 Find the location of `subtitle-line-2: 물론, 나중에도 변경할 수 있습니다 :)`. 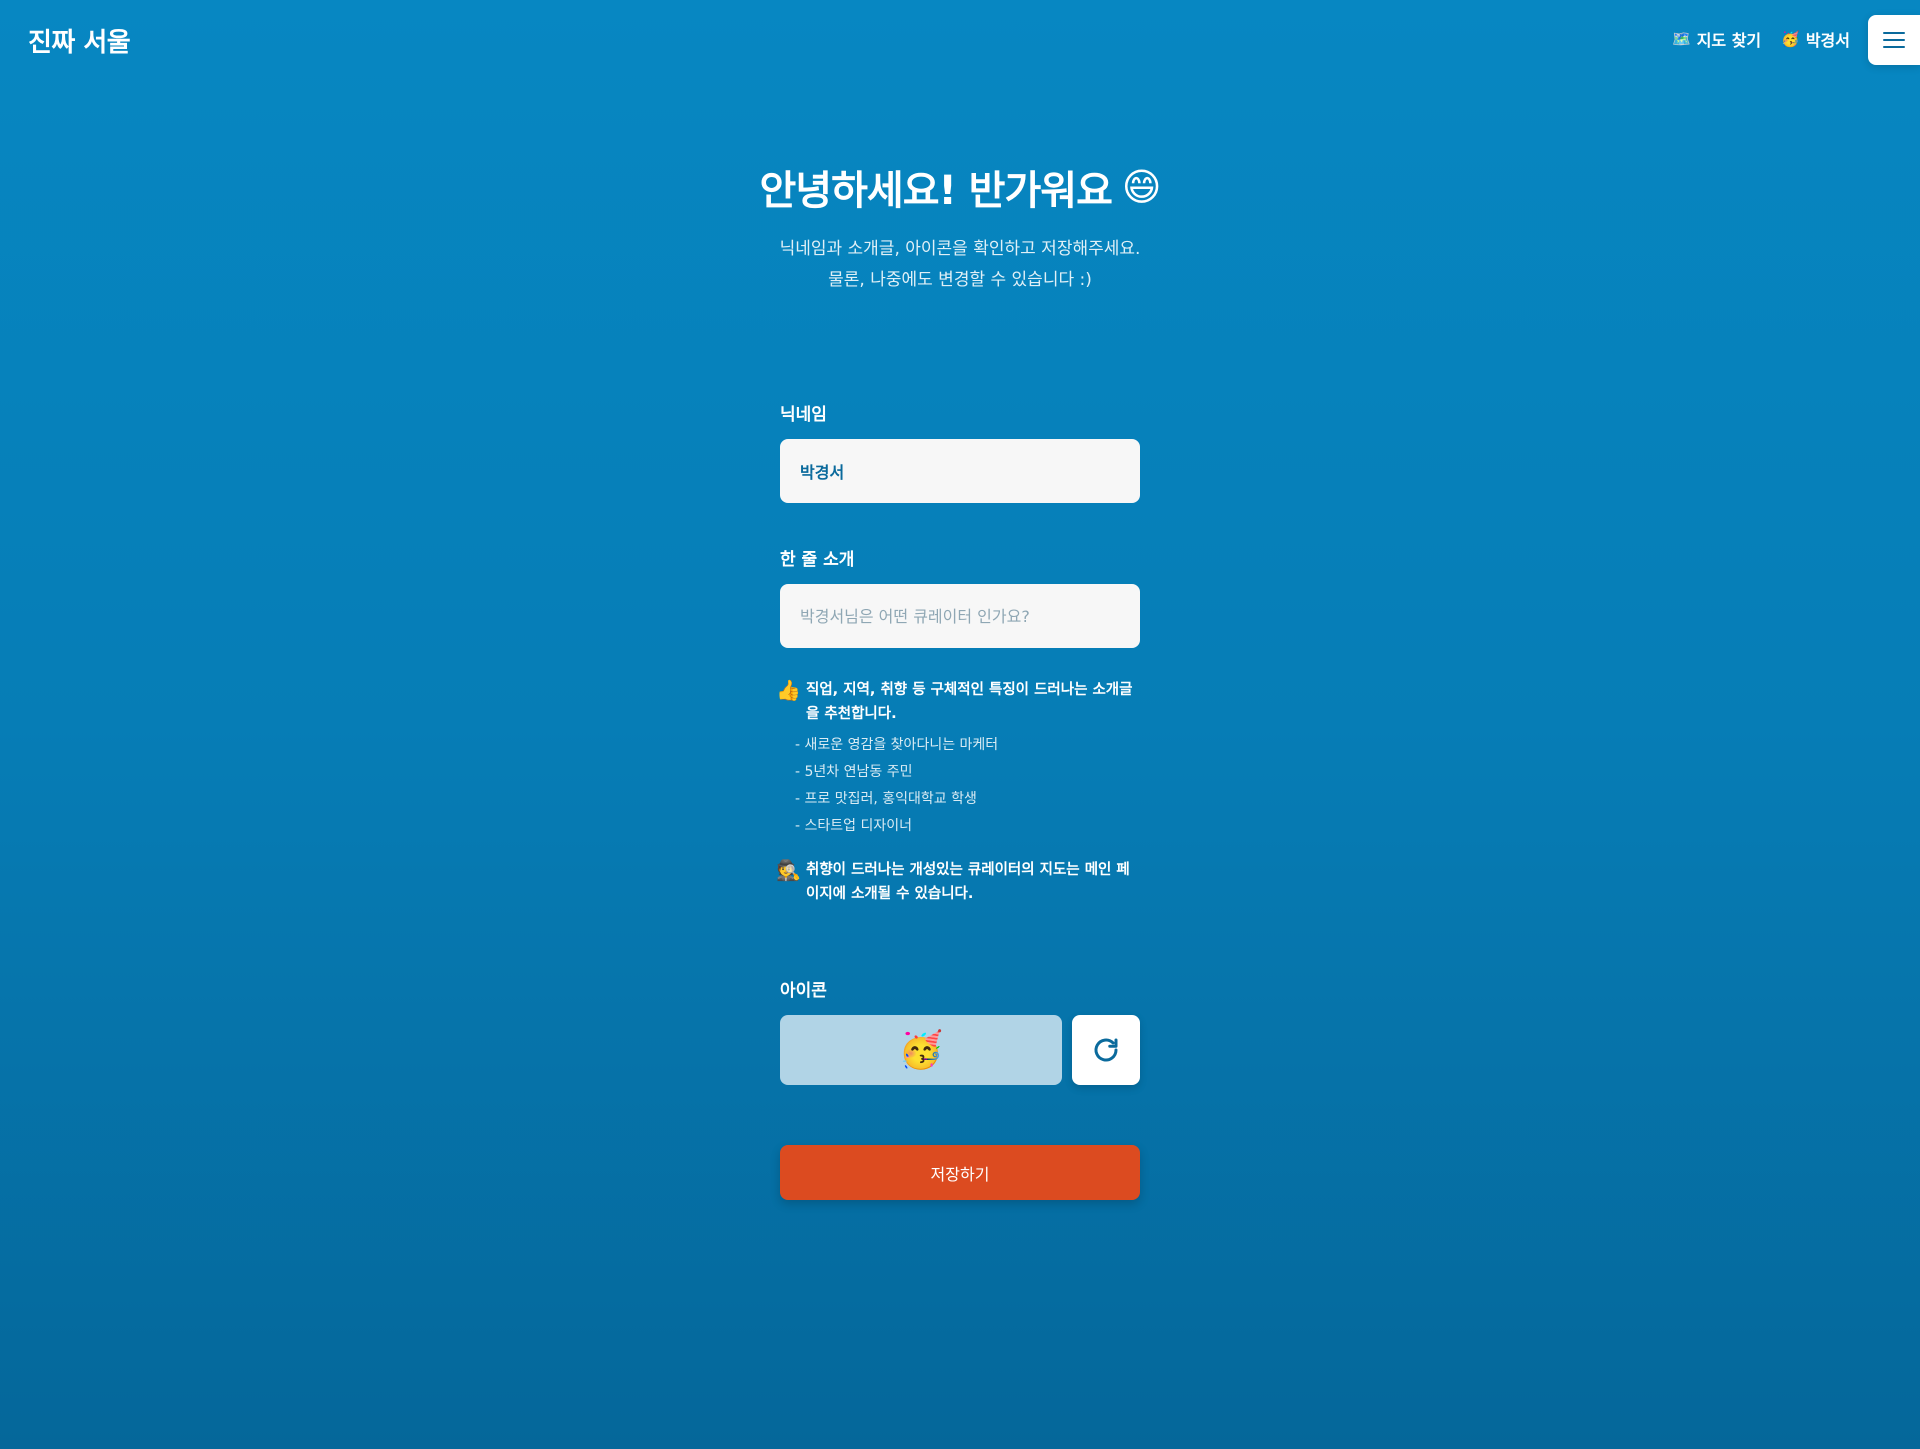

subtitle-line-2: 물론, 나중에도 변경할 수 있습니다 :) is located at coordinates (960, 280).